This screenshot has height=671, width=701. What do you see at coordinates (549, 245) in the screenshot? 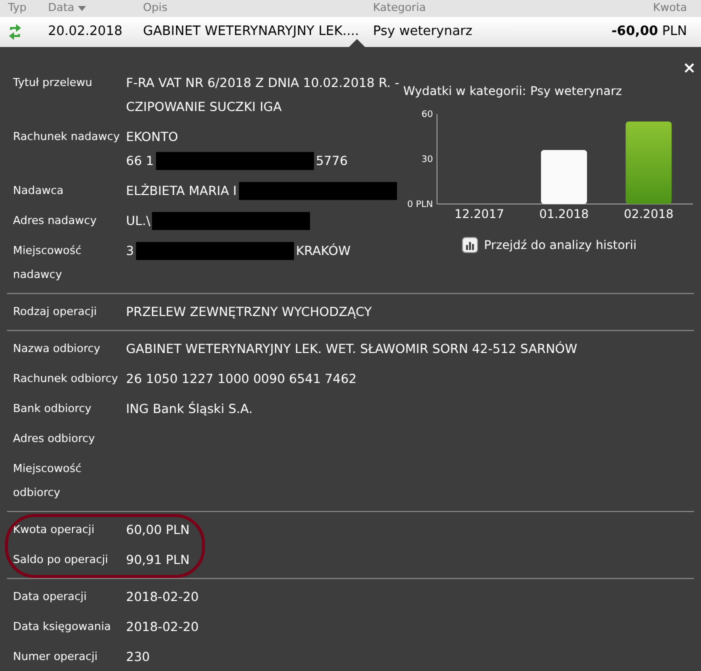
I see `history-analysis-link: Przejdź do analizy historii` at bounding box center [549, 245].